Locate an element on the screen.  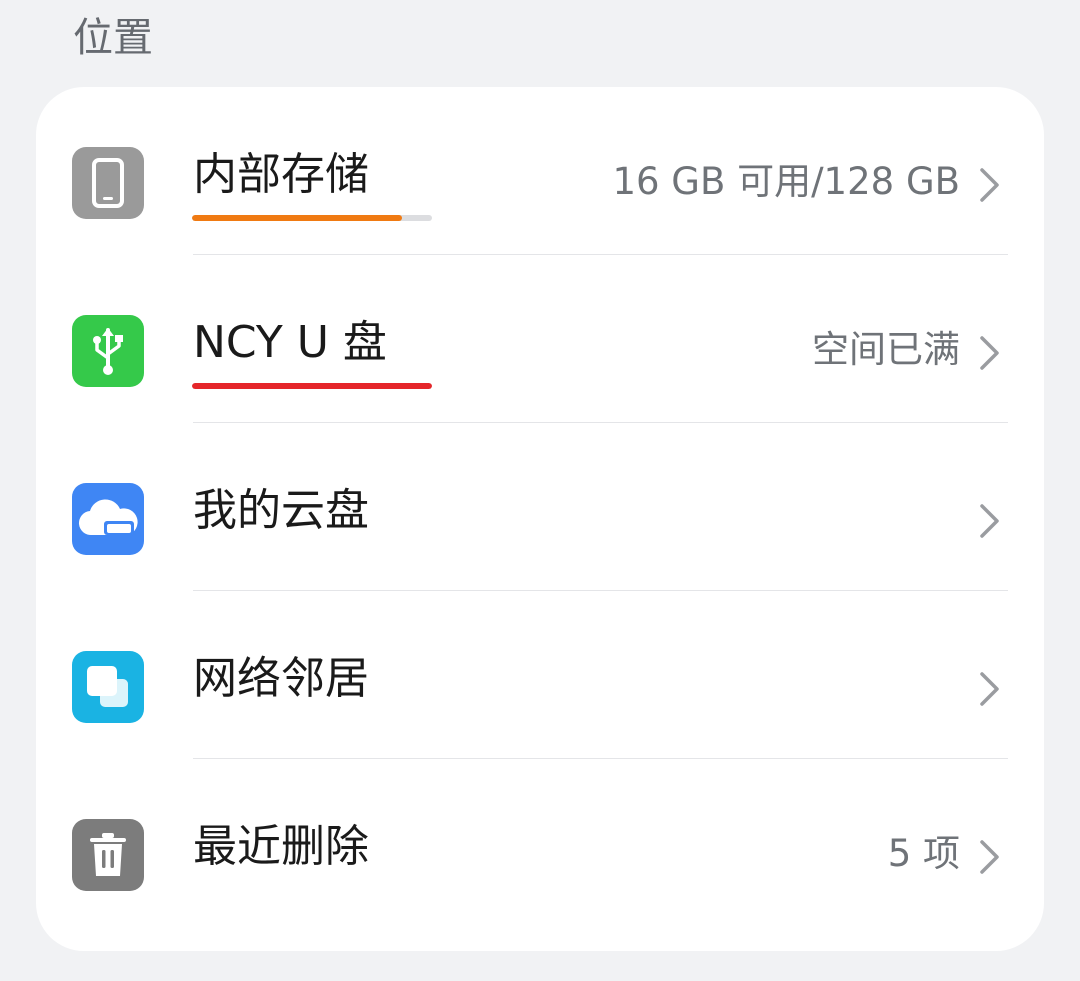
internal-storage-value: 16 GB 可用/128 GB is located at coordinates (786, 181).